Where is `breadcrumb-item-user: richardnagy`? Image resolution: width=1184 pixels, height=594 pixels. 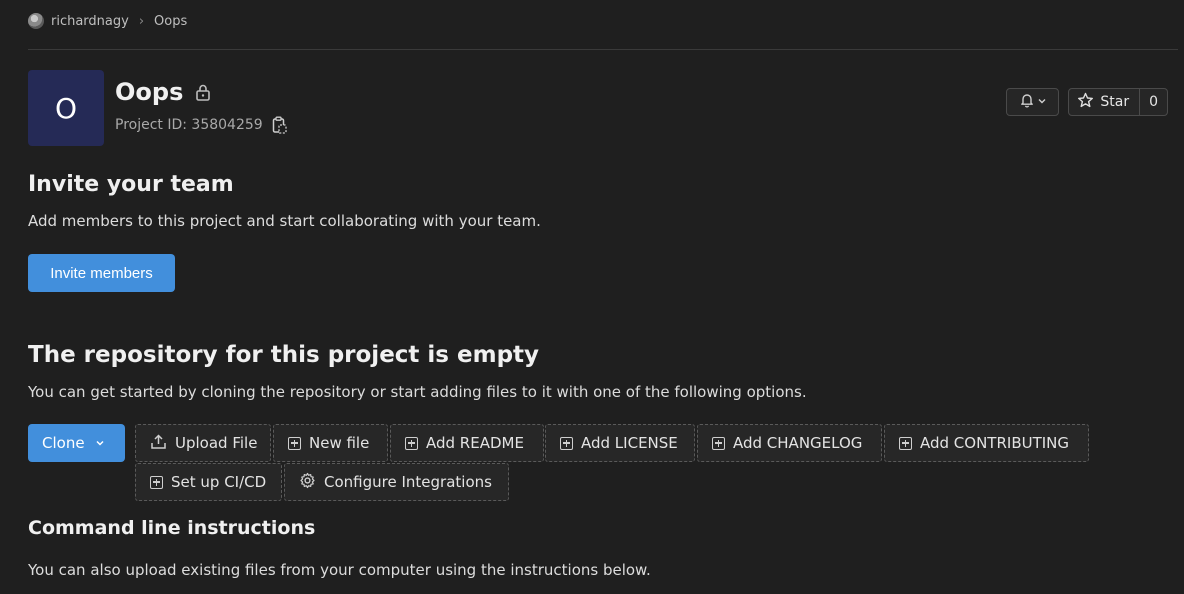 breadcrumb-item-user: richardnagy is located at coordinates (90, 21).